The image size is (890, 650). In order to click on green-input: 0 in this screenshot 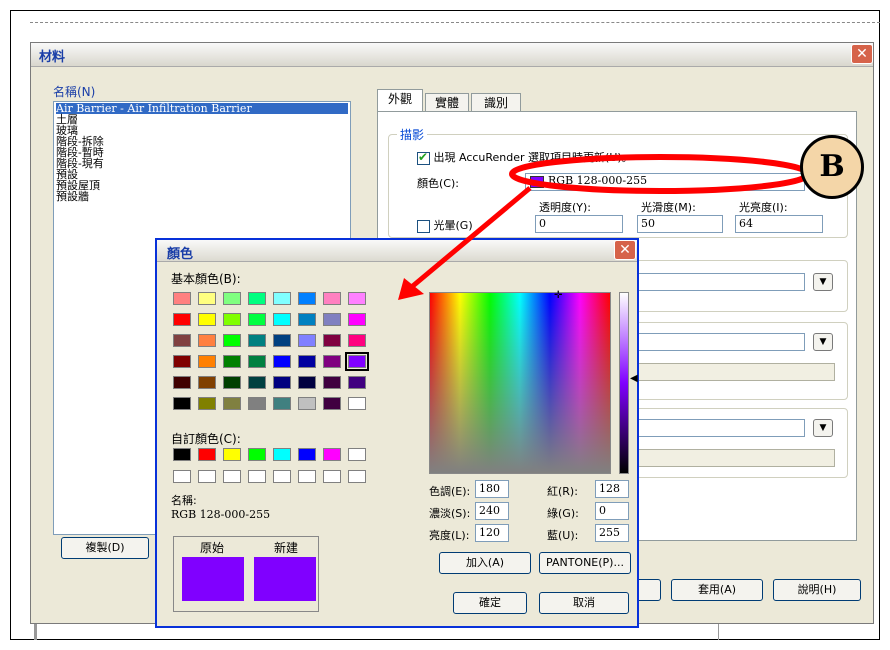, I will do `click(612, 511)`.